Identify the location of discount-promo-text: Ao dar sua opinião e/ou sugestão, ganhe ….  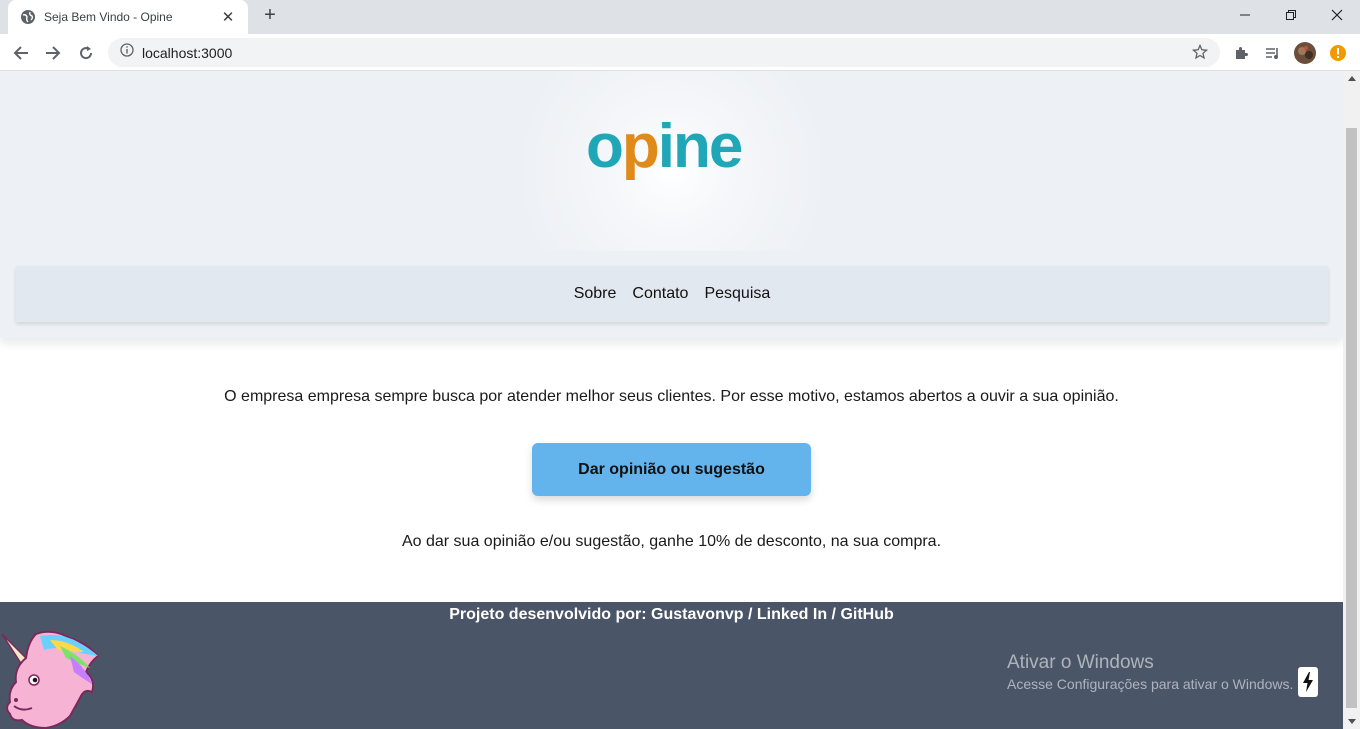
(671, 541).